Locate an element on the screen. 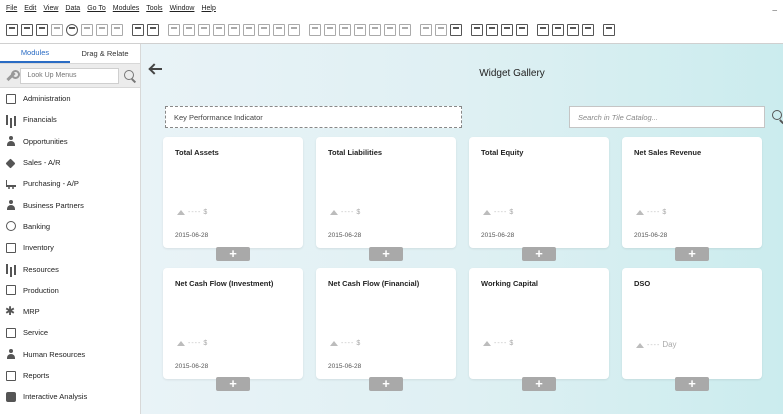  sidebar-item-label: Banking is located at coordinates (37, 226).